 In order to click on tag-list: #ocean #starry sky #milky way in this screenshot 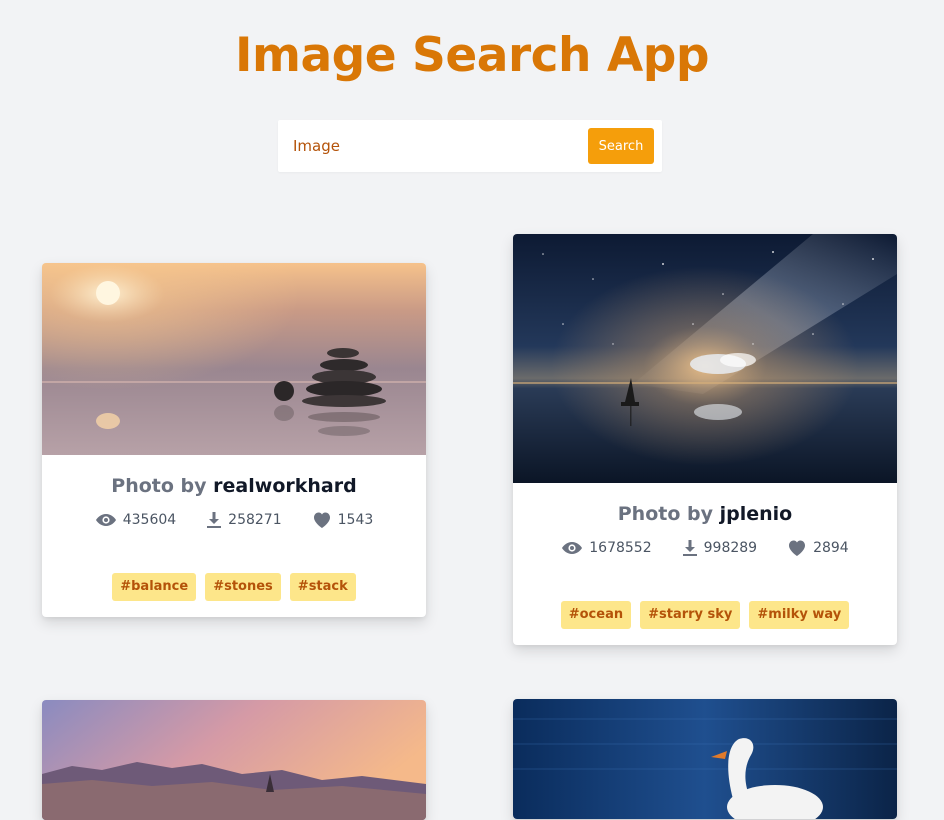, I will do `click(705, 615)`.